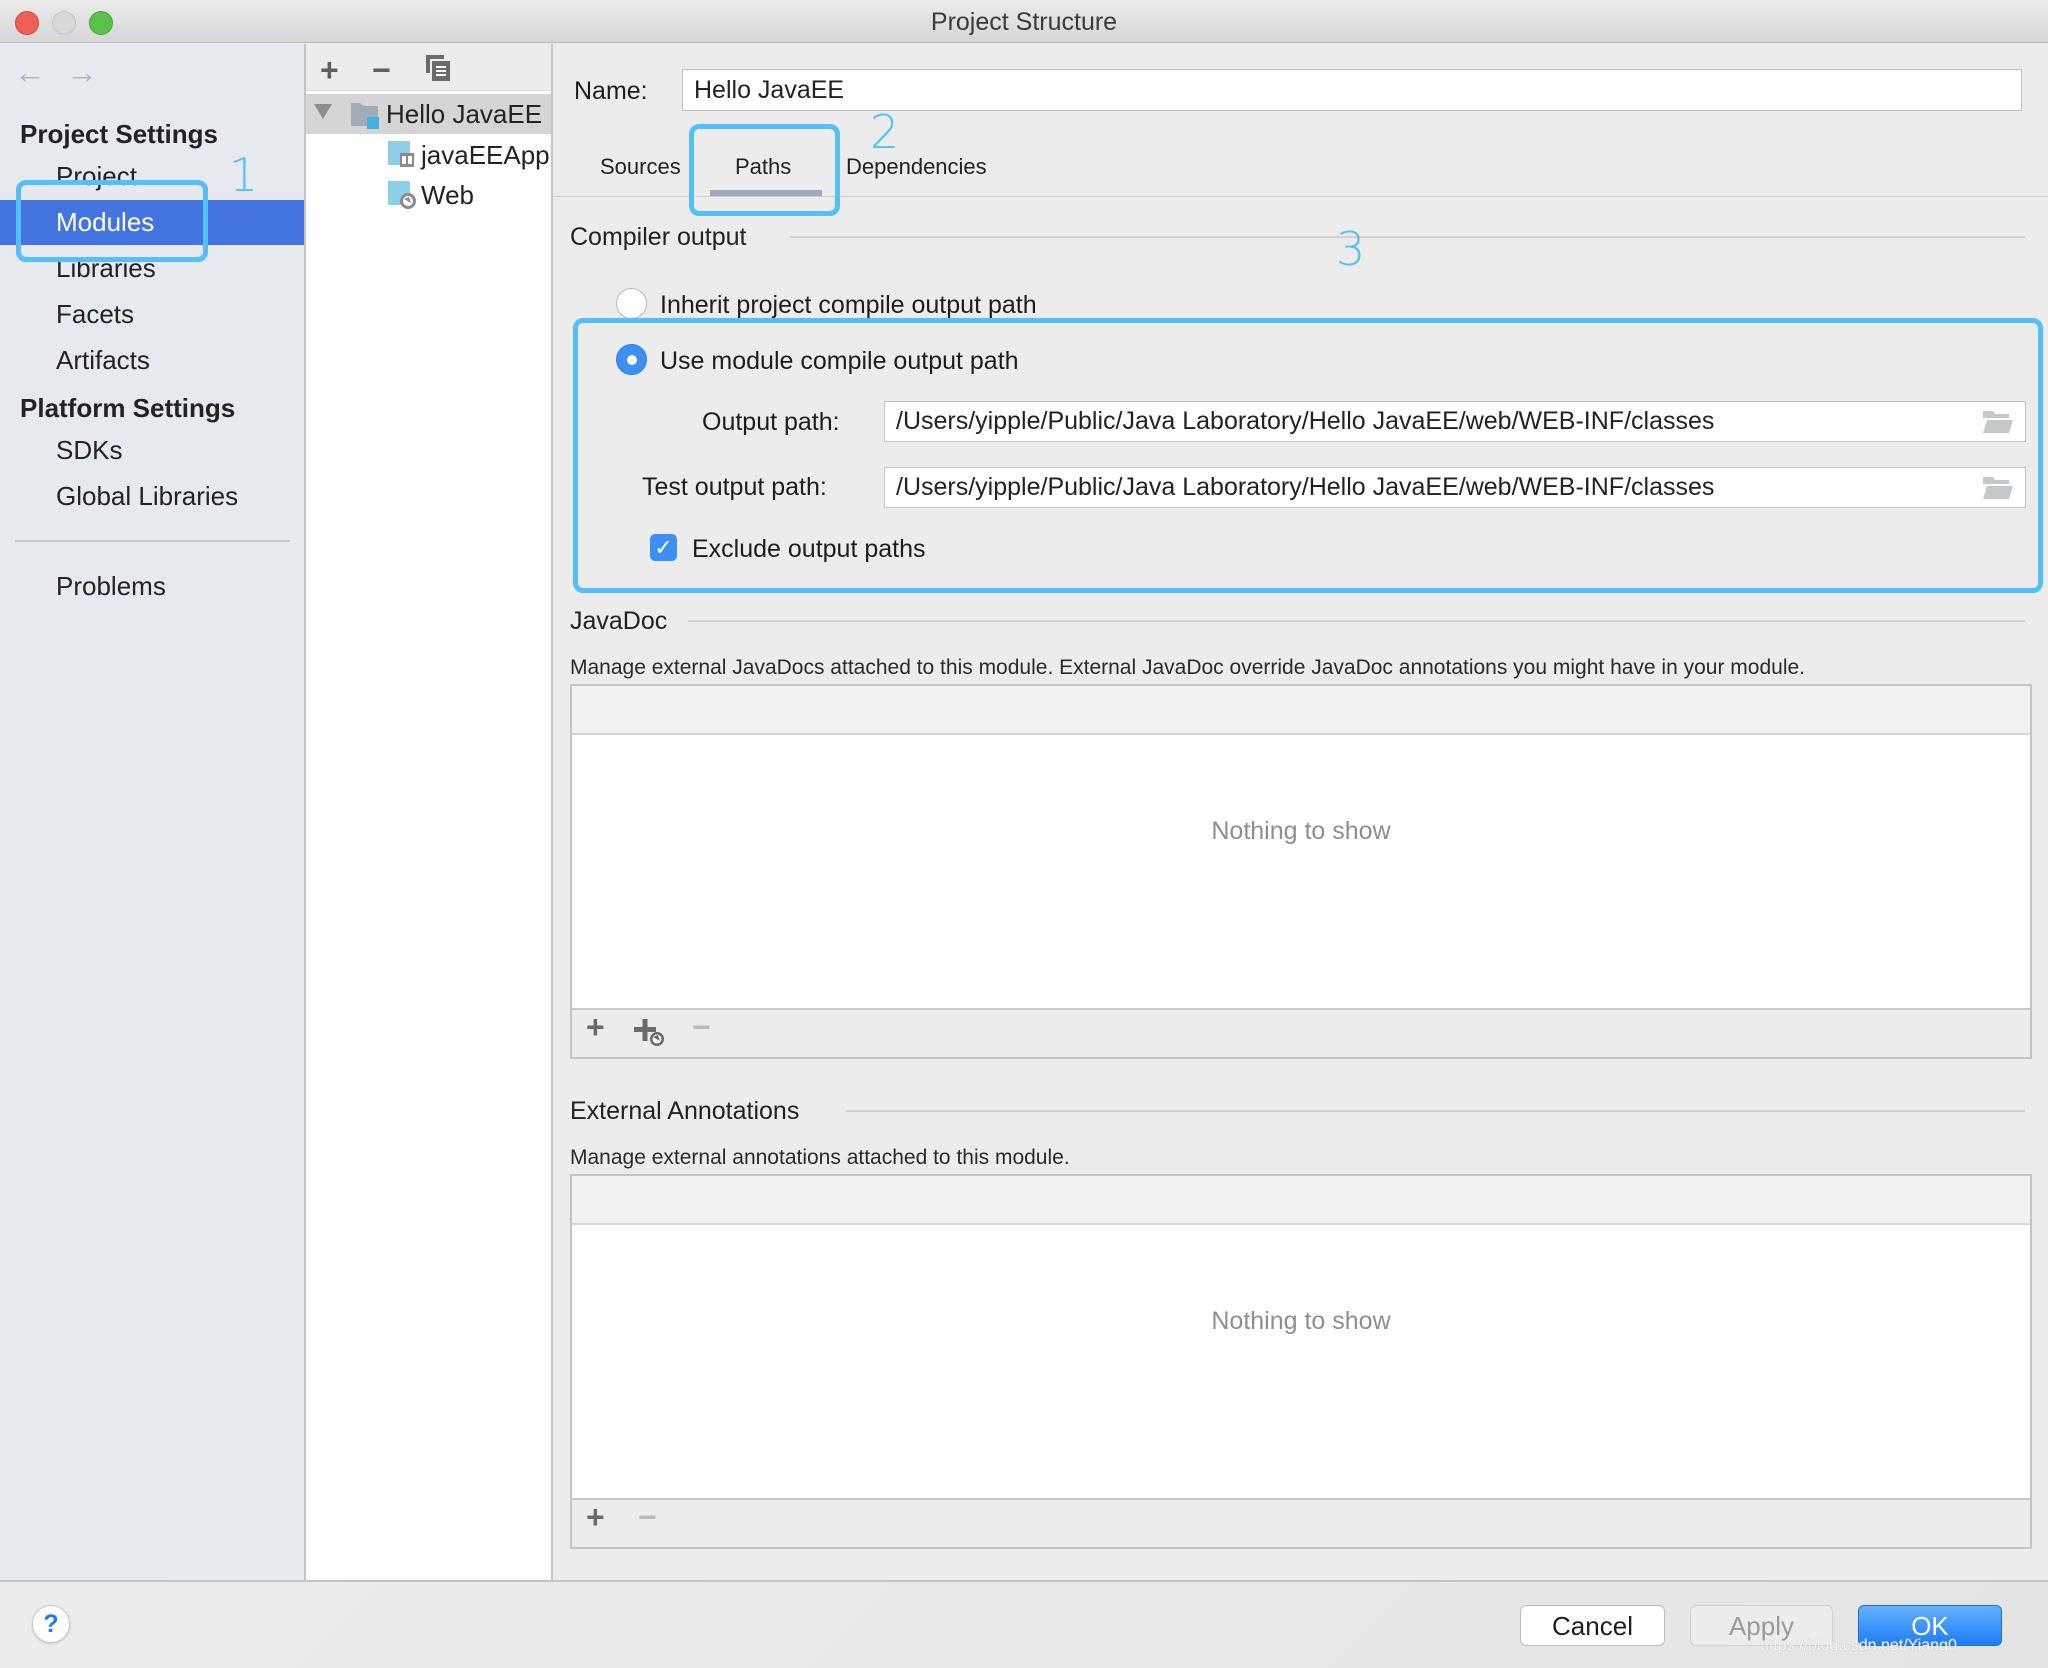 Image resolution: width=2048 pixels, height=1668 pixels. What do you see at coordinates (1301, 1522) in the screenshot?
I see `external-annotations-table-toolbar` at bounding box center [1301, 1522].